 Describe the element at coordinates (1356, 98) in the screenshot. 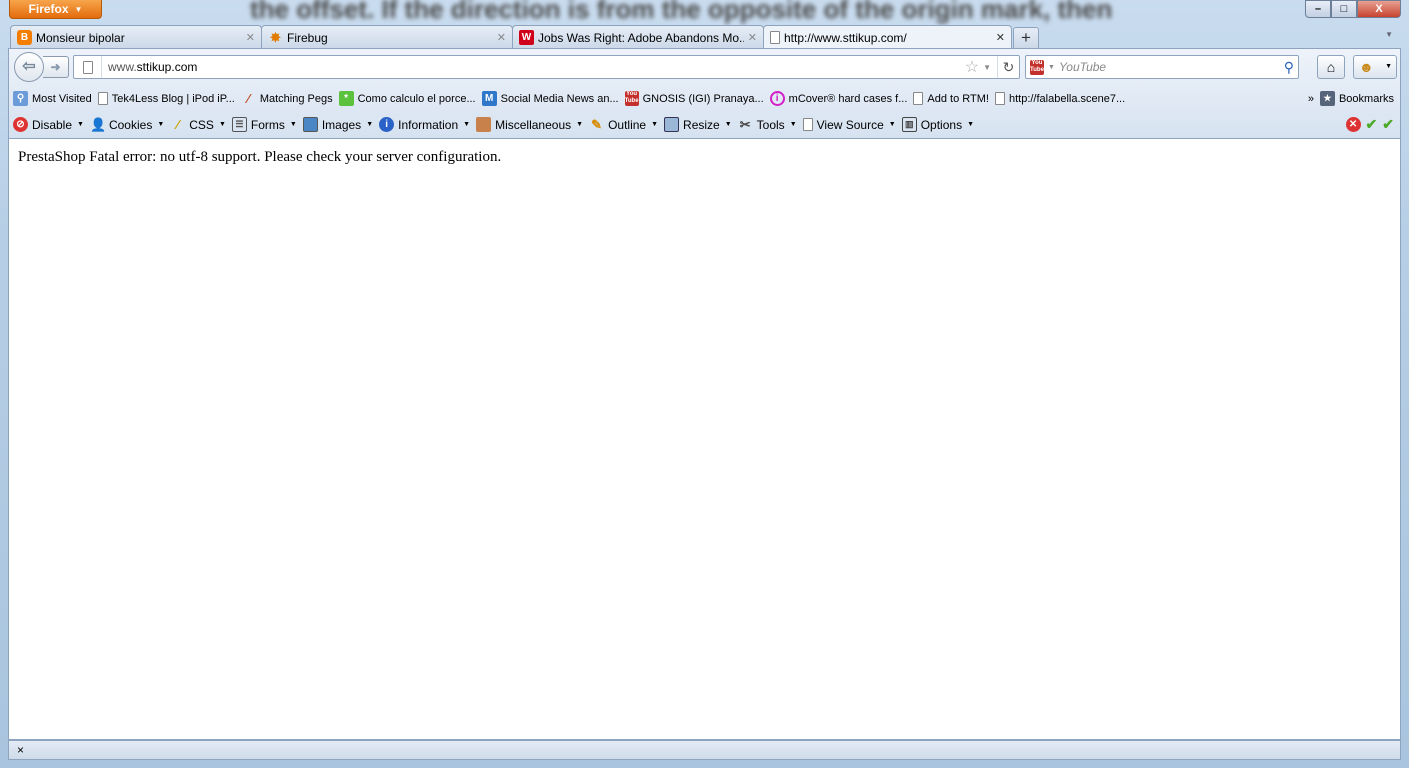

I see `bookmarks-menu-button: ★ Bookmarks` at that location.